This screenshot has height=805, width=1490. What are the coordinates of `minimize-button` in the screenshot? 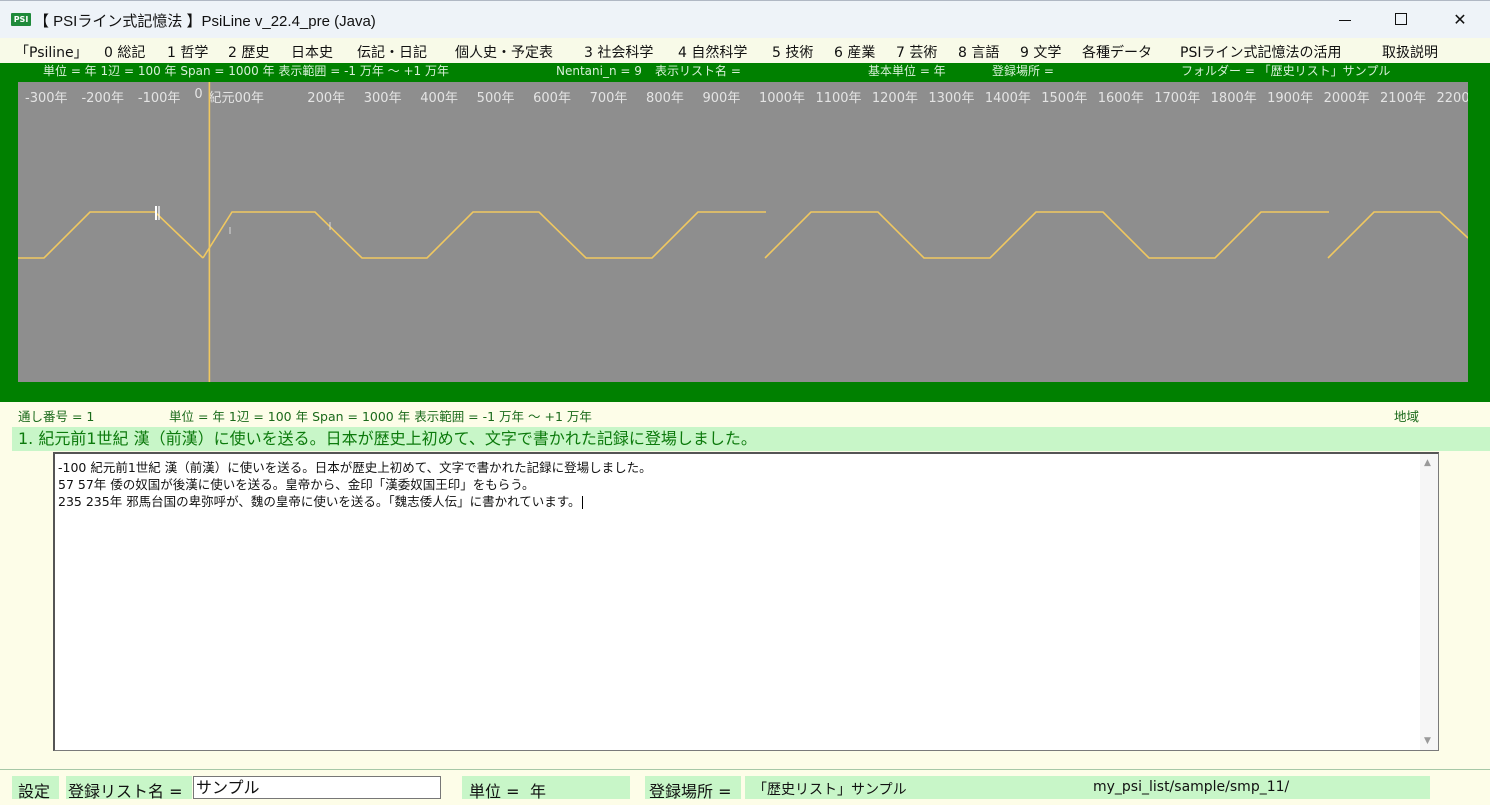 It's located at (1345, 20).